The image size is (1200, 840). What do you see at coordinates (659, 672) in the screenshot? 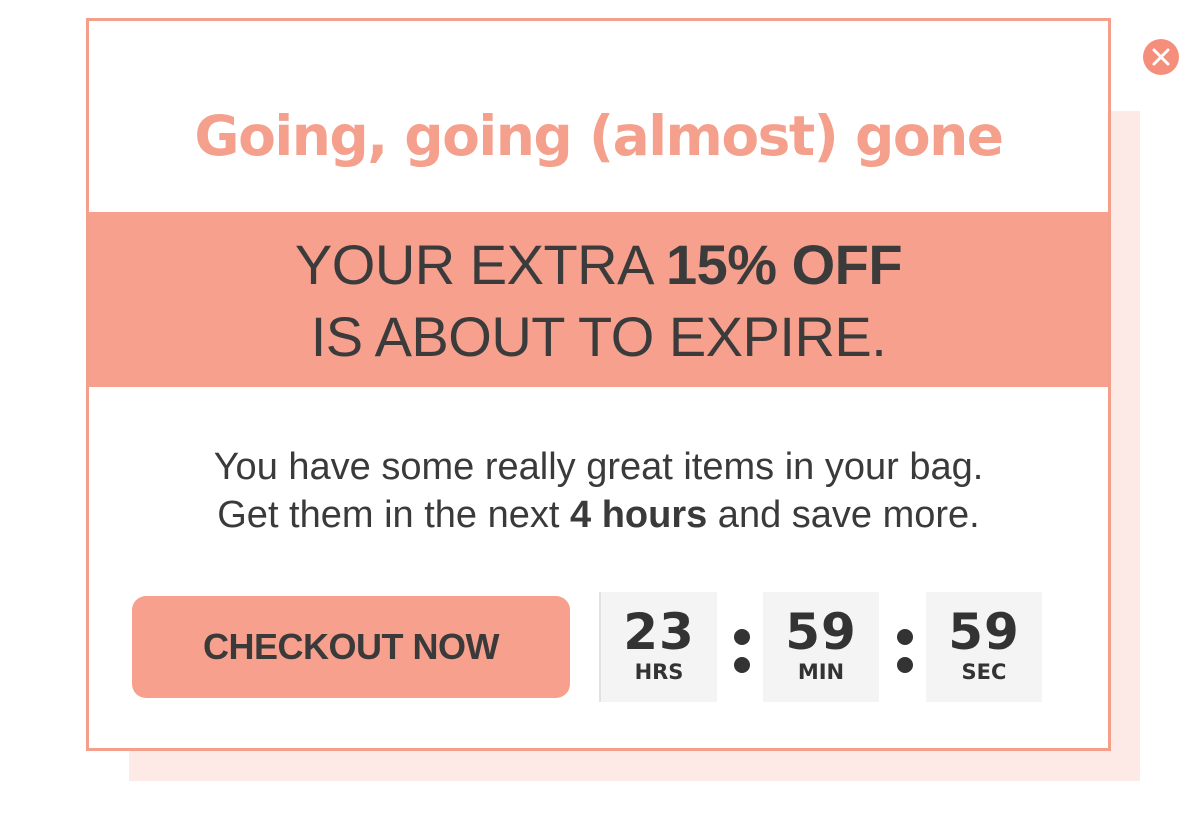
I see `hours-label: HRS` at bounding box center [659, 672].